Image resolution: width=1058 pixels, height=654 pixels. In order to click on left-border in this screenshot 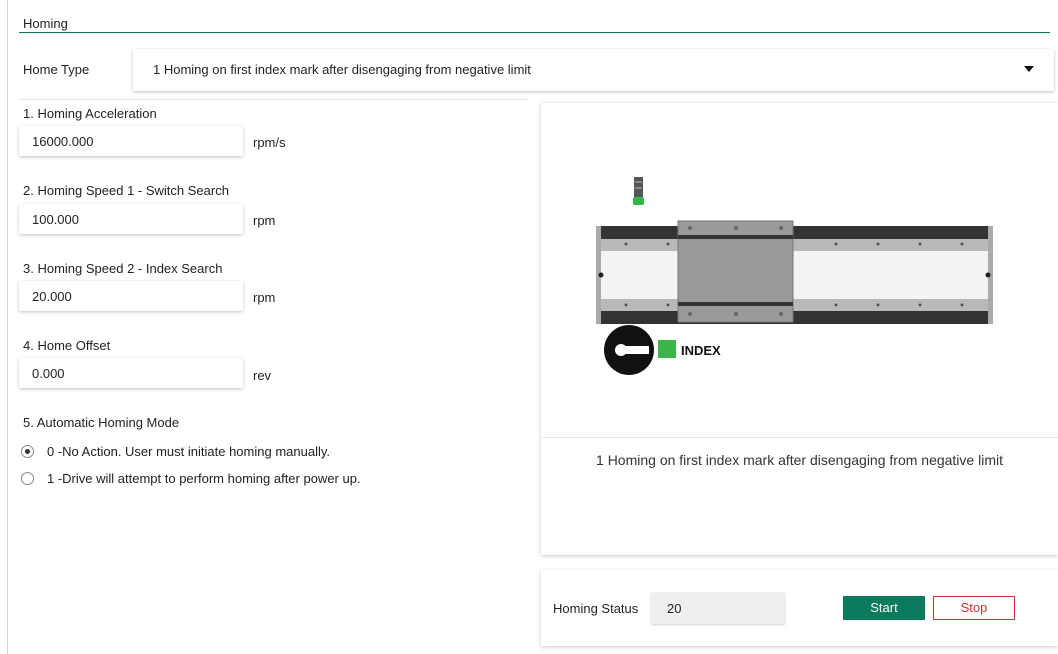, I will do `click(7, 327)`.